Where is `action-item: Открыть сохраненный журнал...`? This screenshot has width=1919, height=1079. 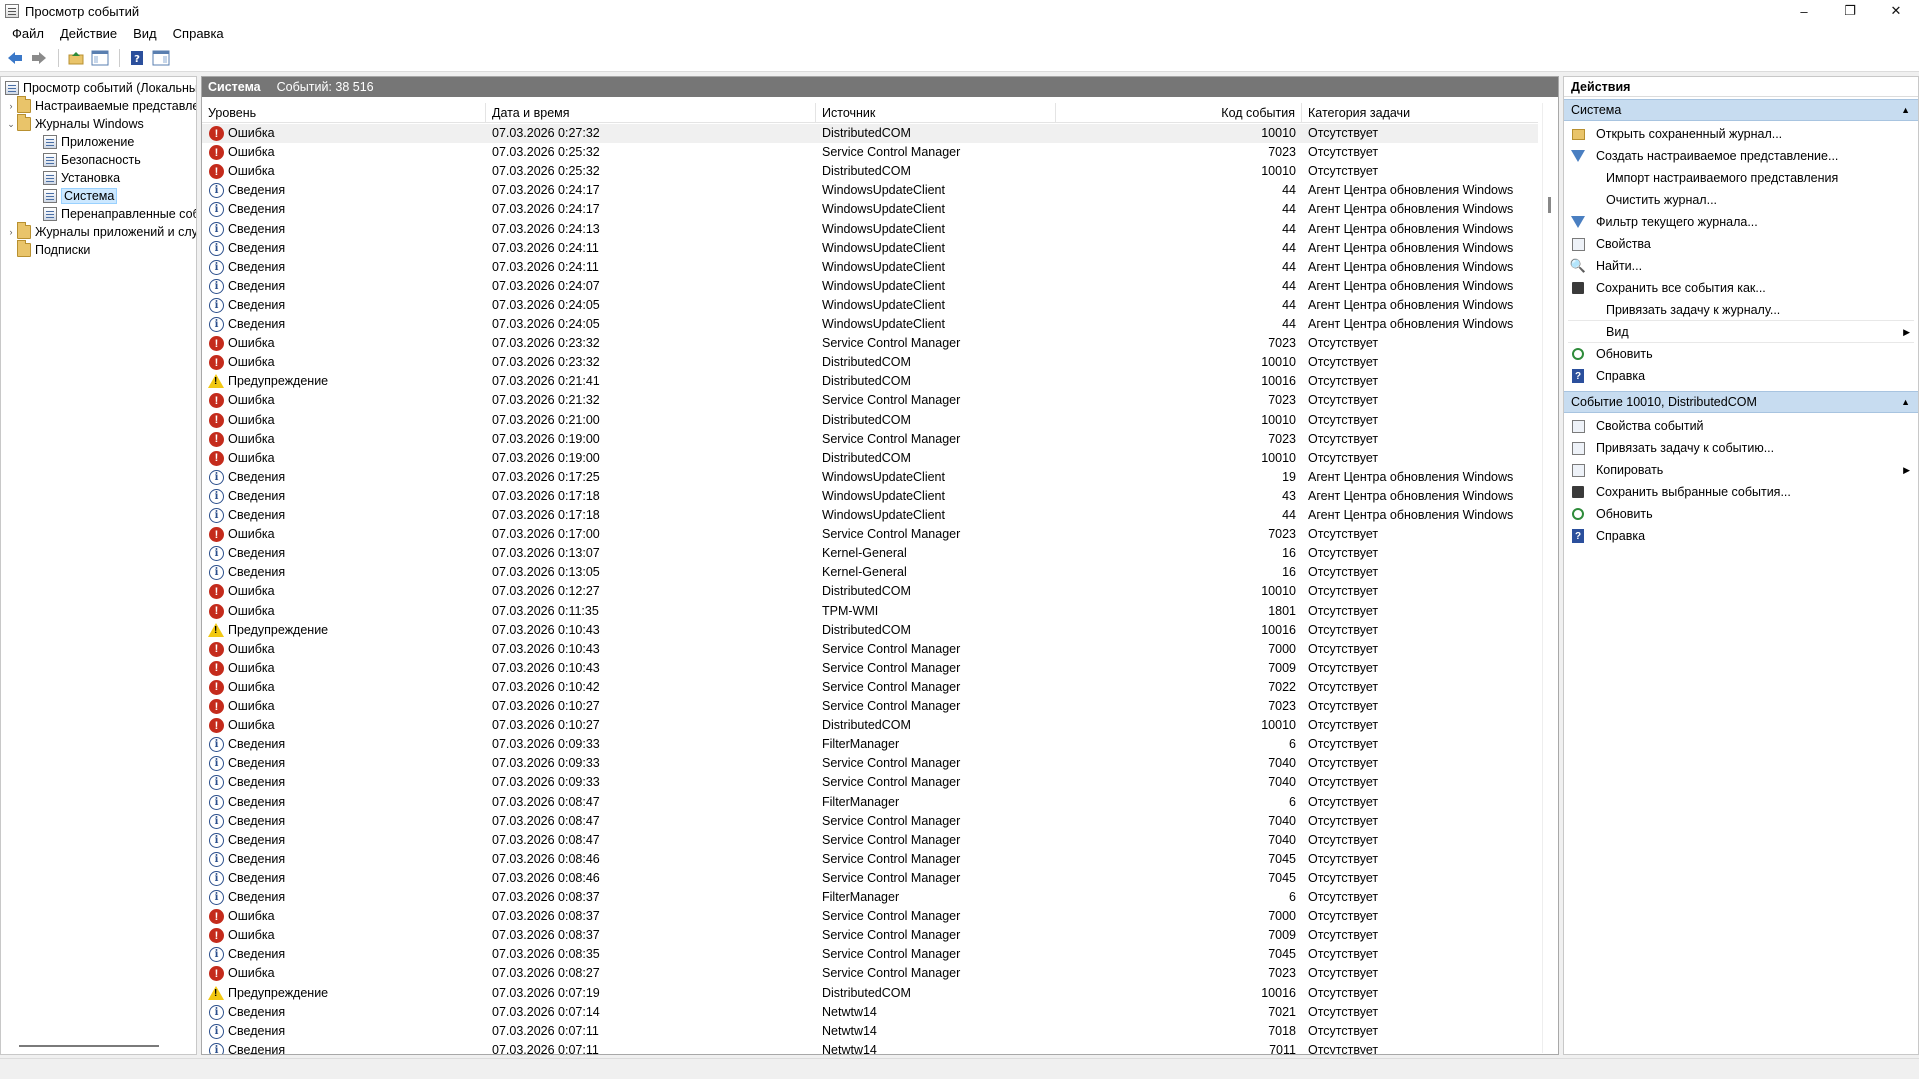 action-item: Открыть сохраненный журнал... is located at coordinates (1741, 134).